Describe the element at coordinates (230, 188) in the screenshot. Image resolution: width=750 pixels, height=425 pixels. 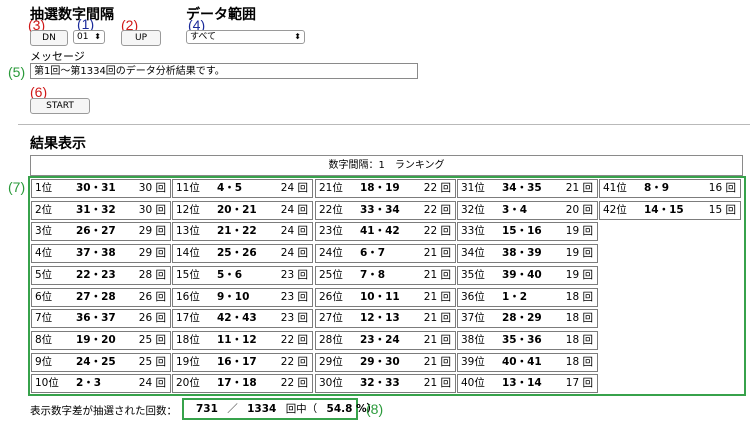
I see `ranking-pair: 4・5` at that location.